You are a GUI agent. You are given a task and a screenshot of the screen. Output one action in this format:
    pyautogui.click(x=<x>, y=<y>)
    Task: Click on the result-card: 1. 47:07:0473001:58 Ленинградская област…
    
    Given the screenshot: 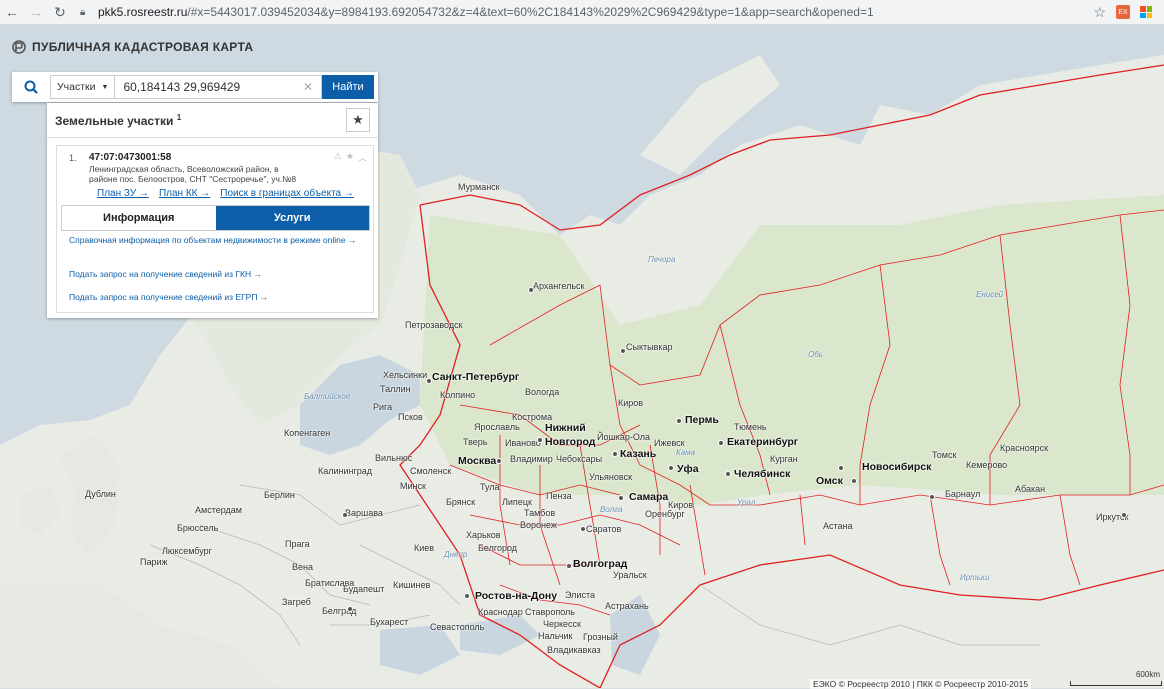 What is the action you would take?
    pyautogui.click(x=215, y=229)
    